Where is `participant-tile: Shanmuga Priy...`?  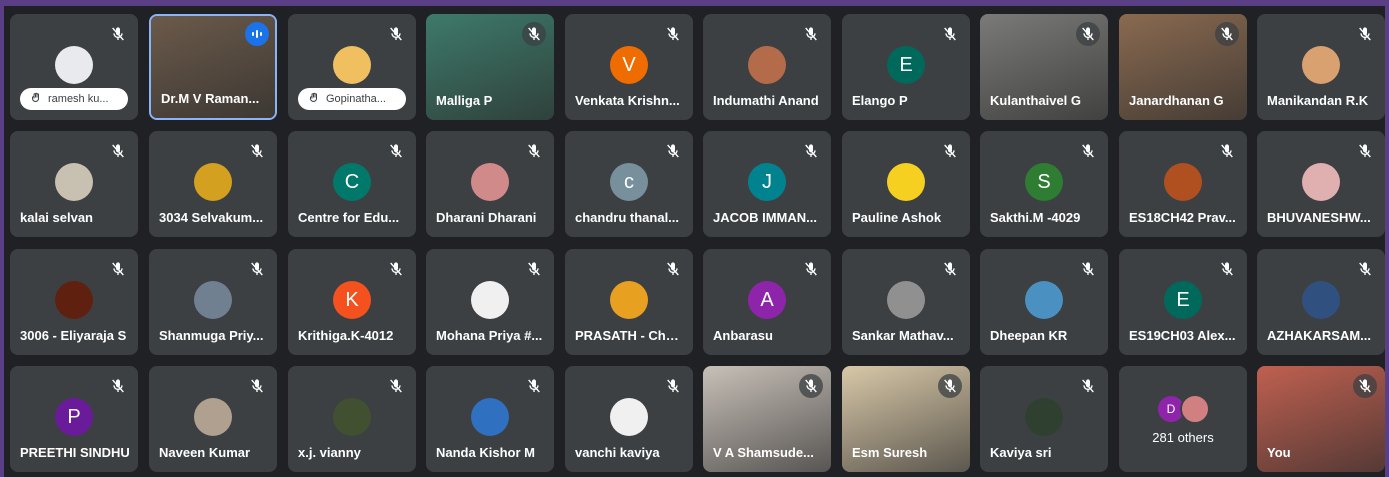
participant-tile: Shanmuga Priy... is located at coordinates (213, 302).